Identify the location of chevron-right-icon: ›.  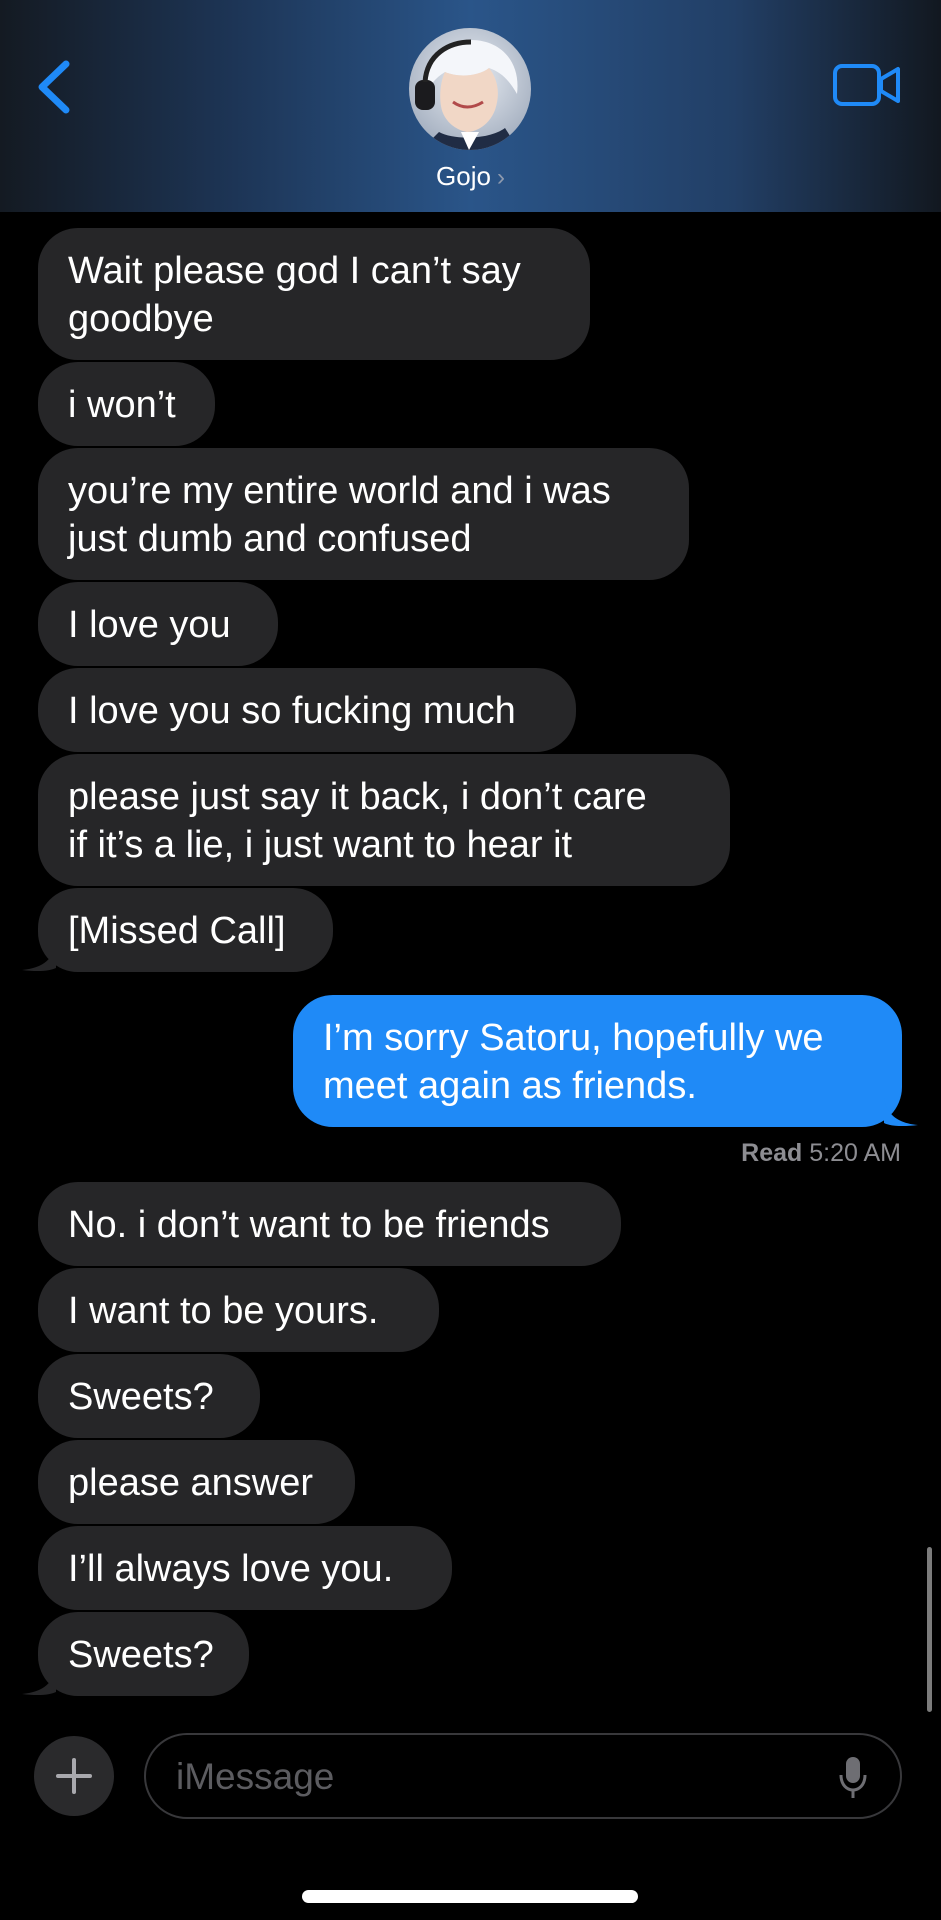
(500, 177).